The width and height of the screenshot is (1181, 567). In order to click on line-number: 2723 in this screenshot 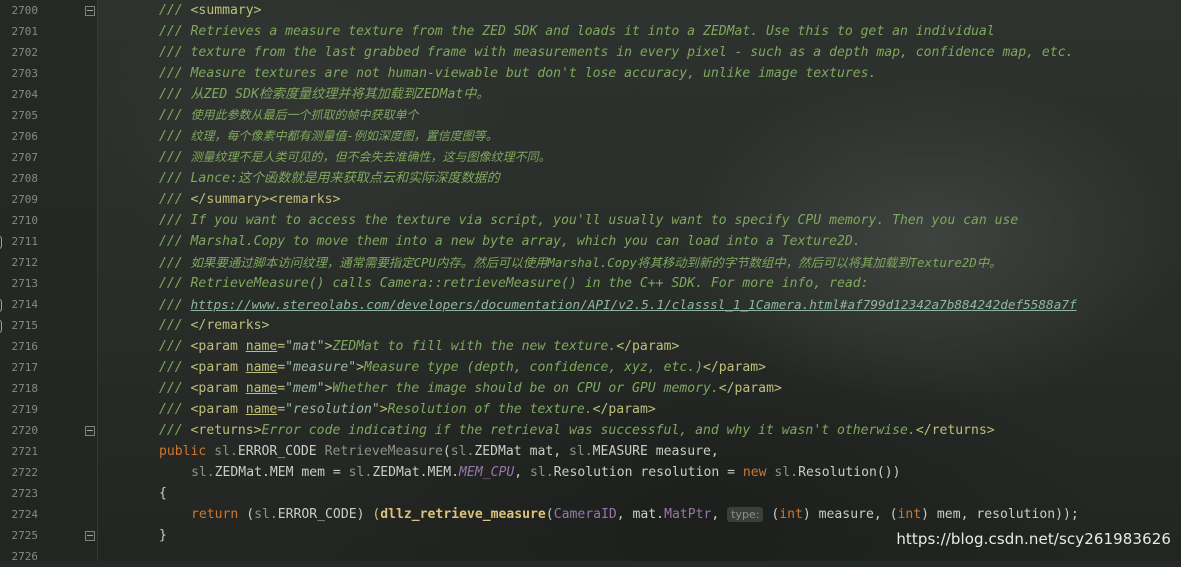, I will do `click(25, 493)`.